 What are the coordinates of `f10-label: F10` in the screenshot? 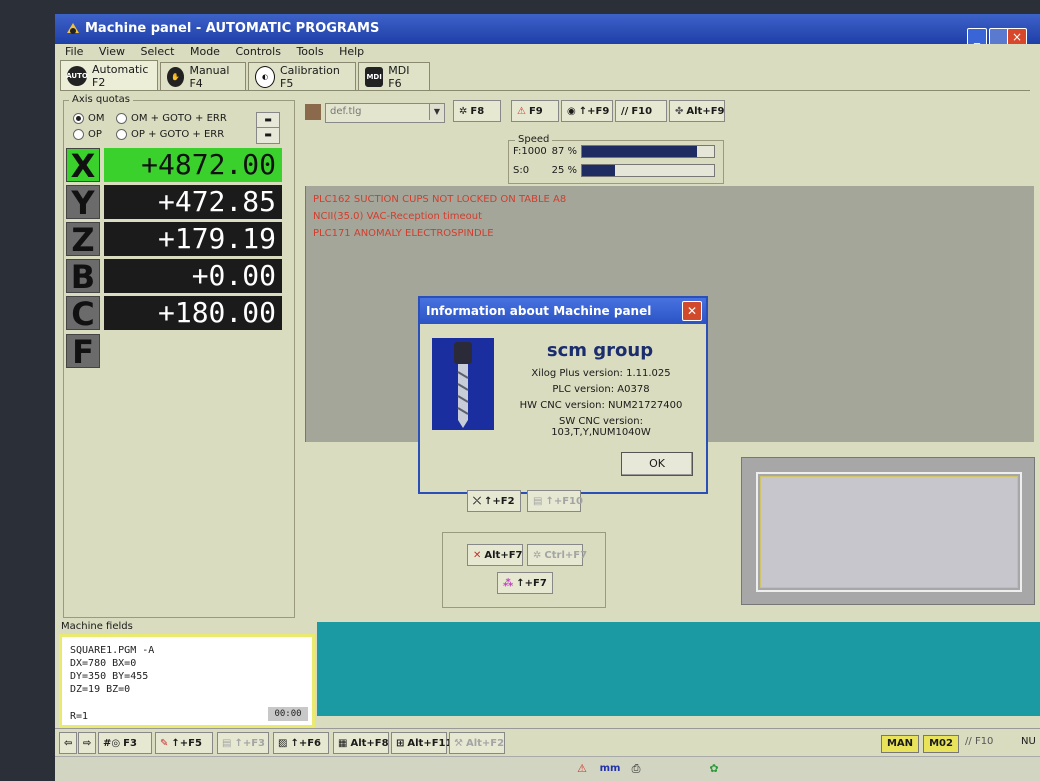 It's located at (642, 111).